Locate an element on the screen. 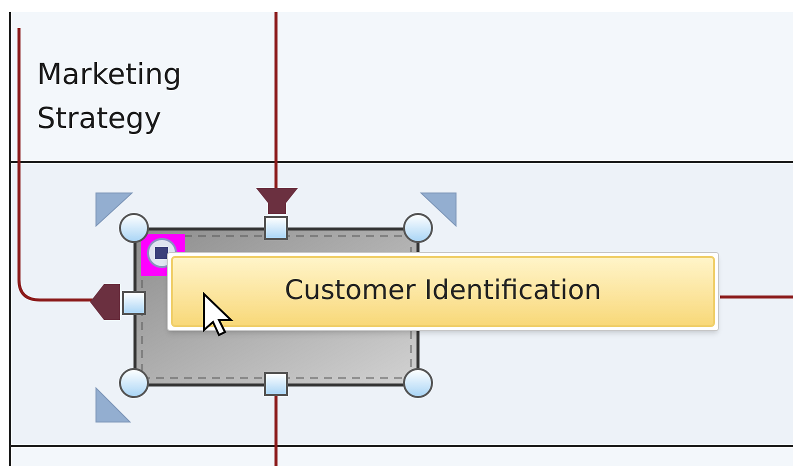 Image resolution: width=793 pixels, height=466 pixels. cursor-icon is located at coordinates (218, 315).